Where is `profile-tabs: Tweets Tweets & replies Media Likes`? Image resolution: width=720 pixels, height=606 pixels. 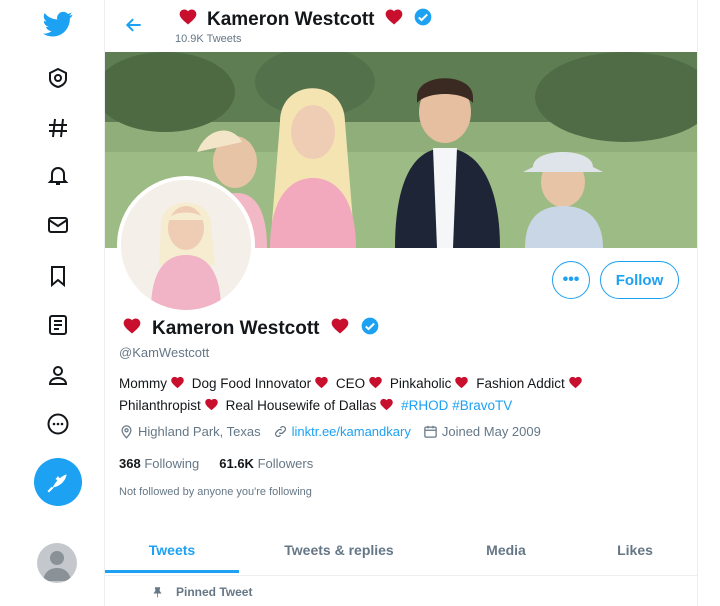
profile-tabs: Tweets Tweets & replies Media Likes is located at coordinates (401, 550).